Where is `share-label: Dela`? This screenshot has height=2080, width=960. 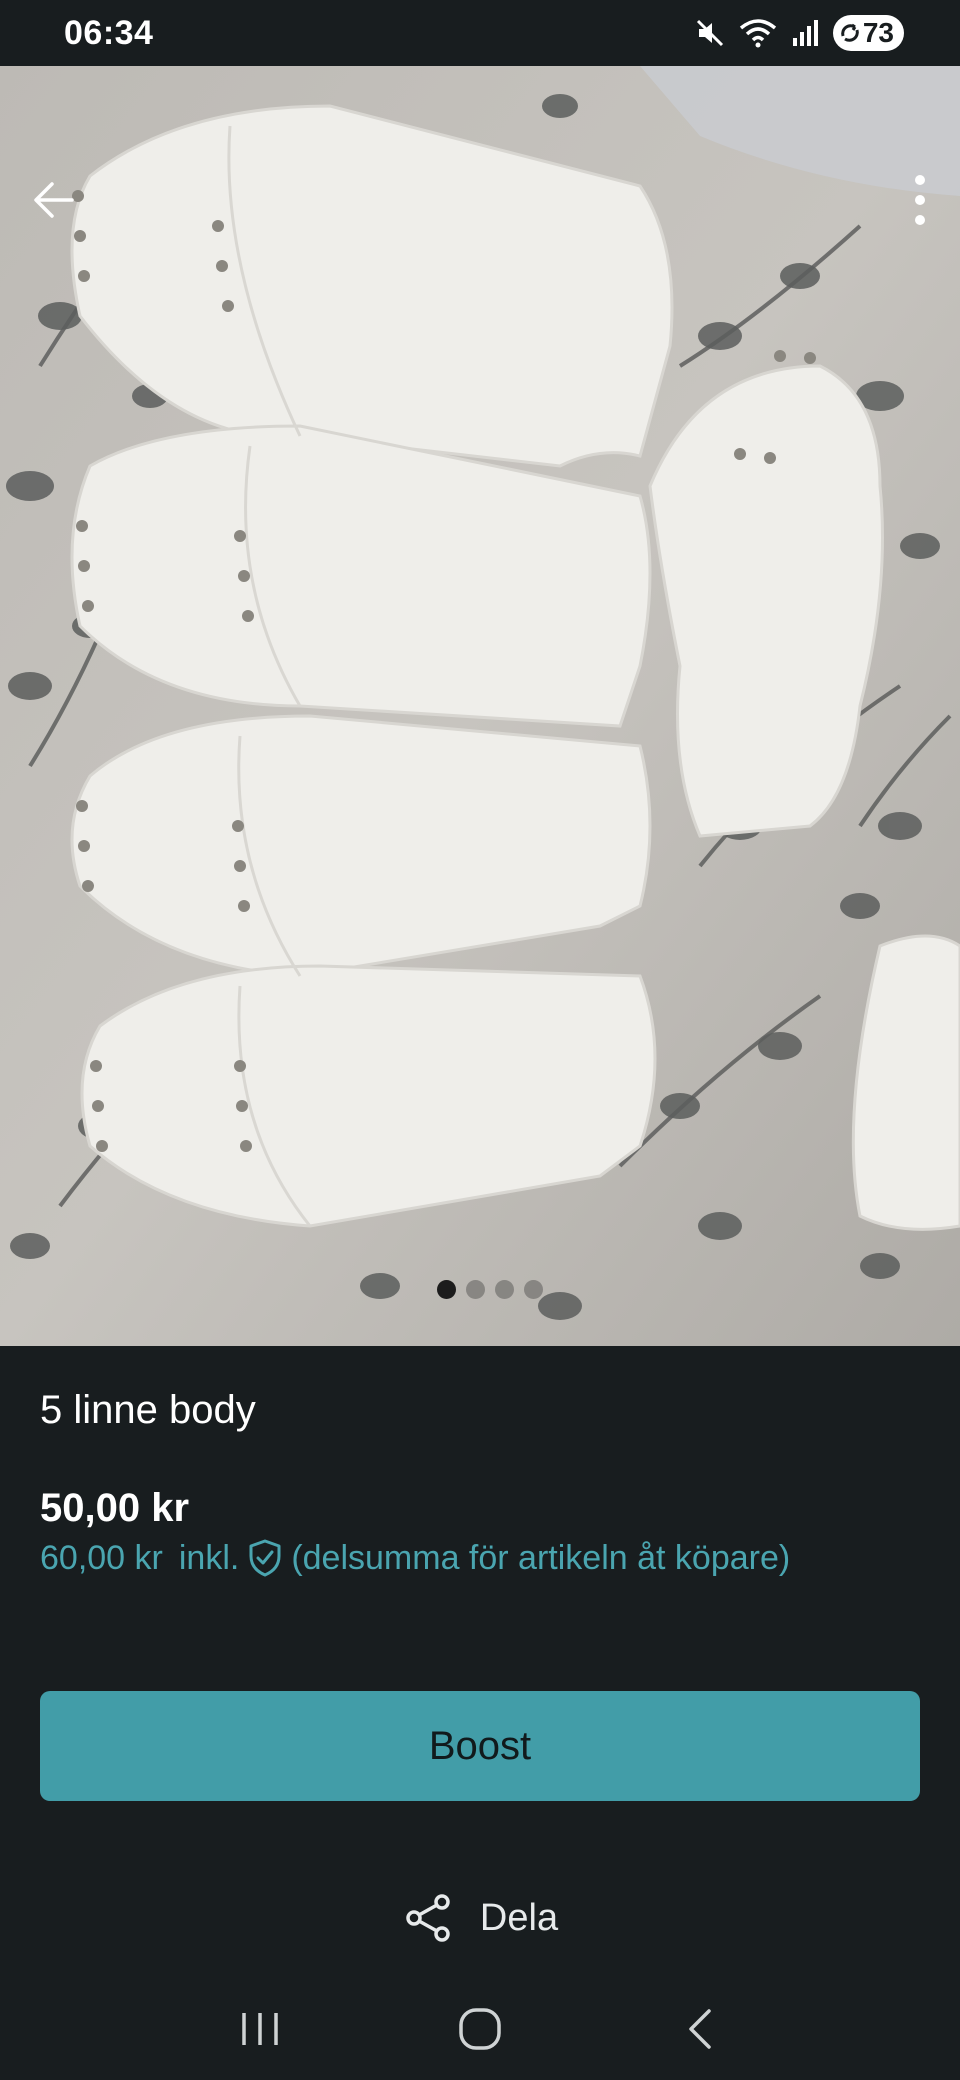 share-label: Dela is located at coordinates (519, 1917).